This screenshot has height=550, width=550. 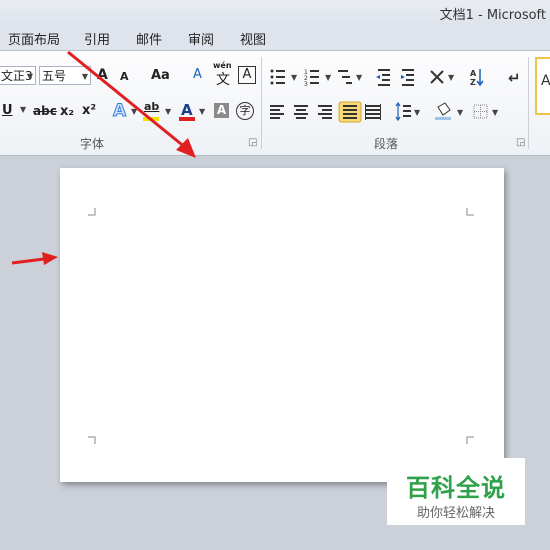 What do you see at coordinates (456, 488) in the screenshot?
I see `watermark-title: 百科全说` at bounding box center [456, 488].